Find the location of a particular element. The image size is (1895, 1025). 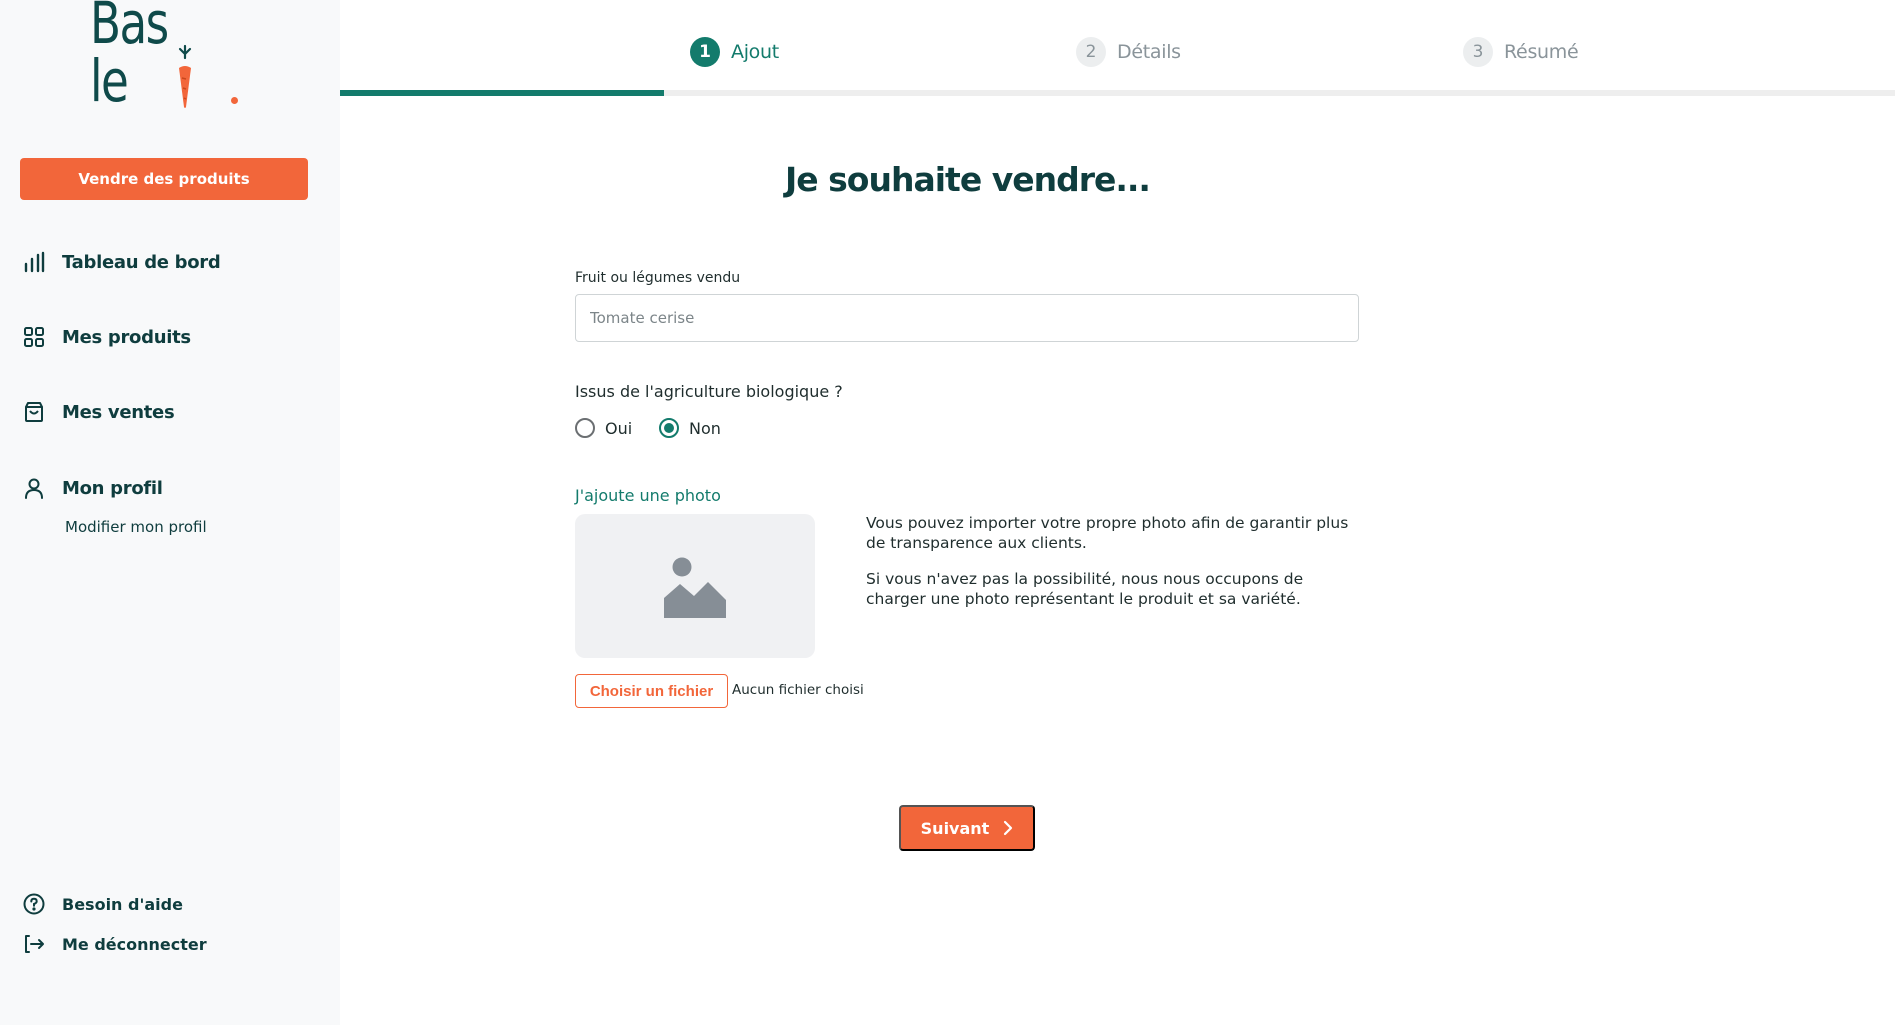

basile-logo: Bas le is located at coordinates (170, 55).